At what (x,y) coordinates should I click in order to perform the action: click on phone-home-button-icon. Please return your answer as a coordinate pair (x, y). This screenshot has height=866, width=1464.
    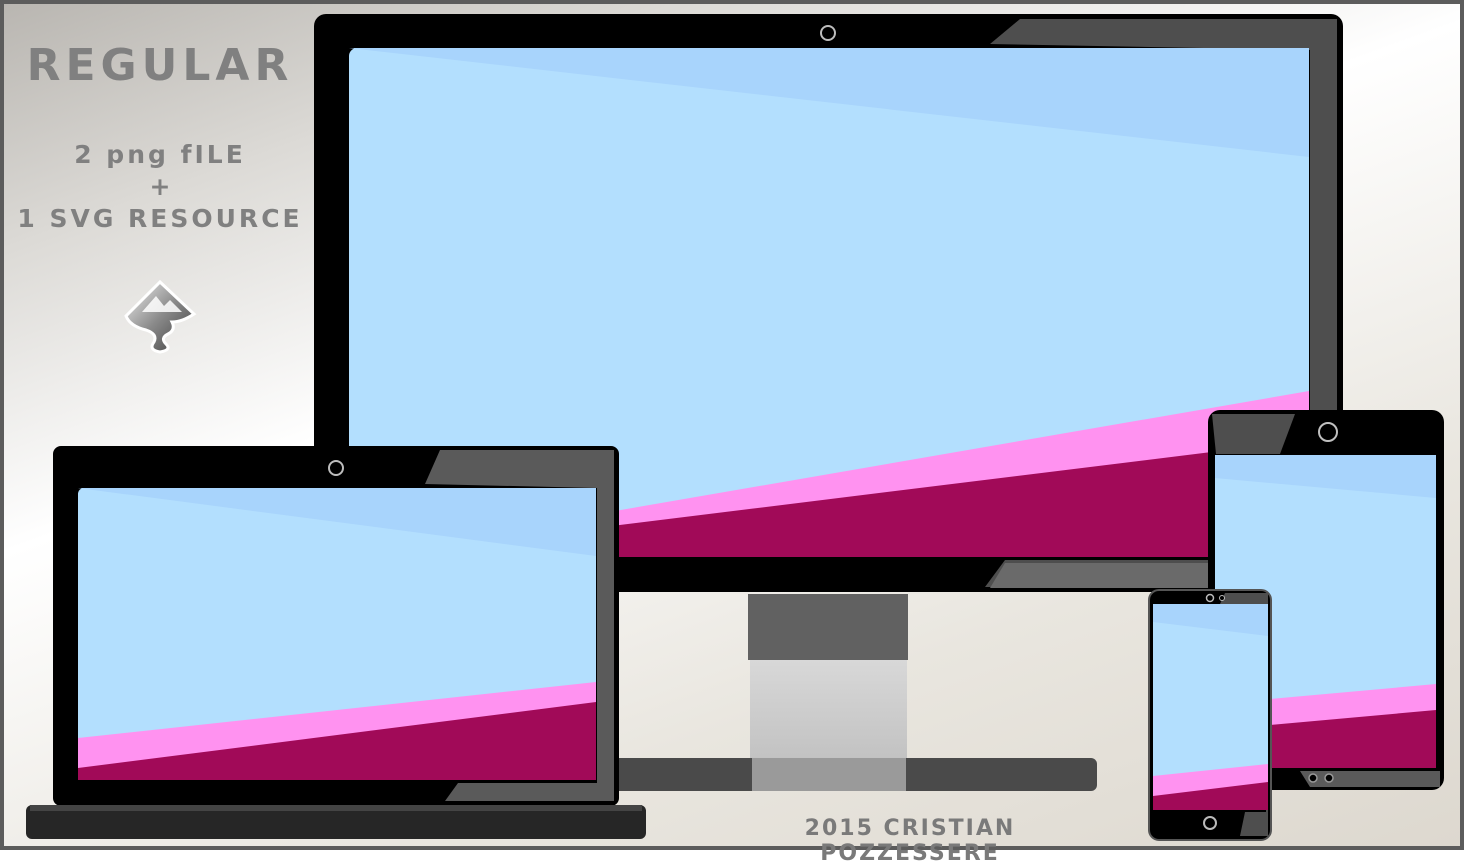
    Looking at the image, I should click on (1210, 823).